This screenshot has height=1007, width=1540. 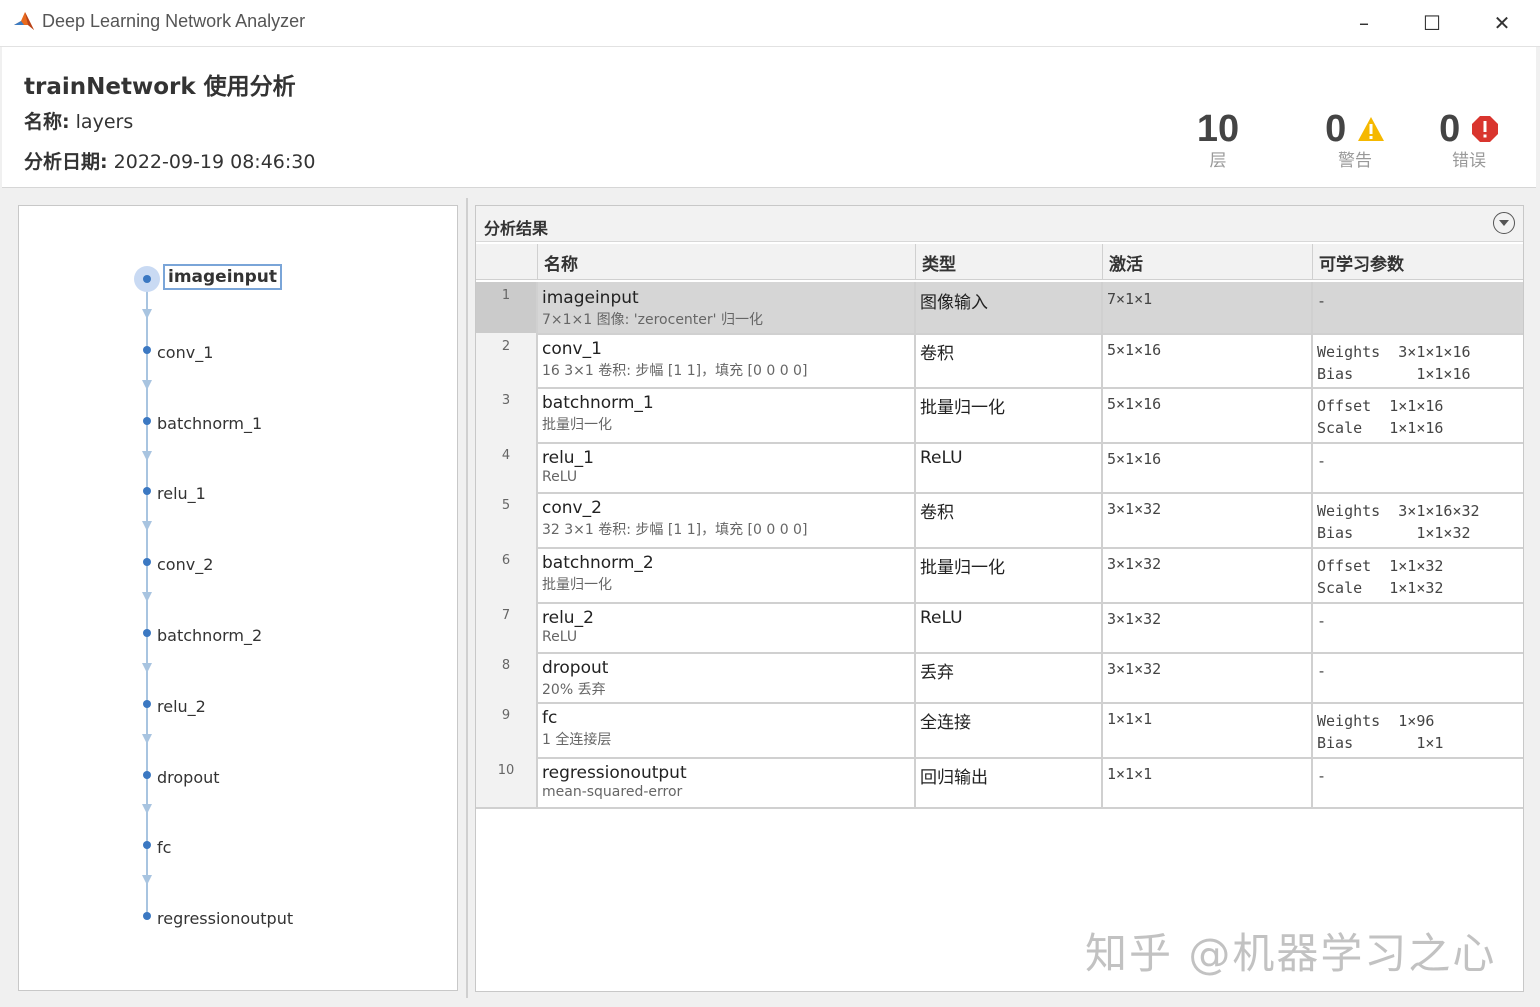 What do you see at coordinates (1504, 223) in the screenshot?
I see `collapse-dropdown-icon` at bounding box center [1504, 223].